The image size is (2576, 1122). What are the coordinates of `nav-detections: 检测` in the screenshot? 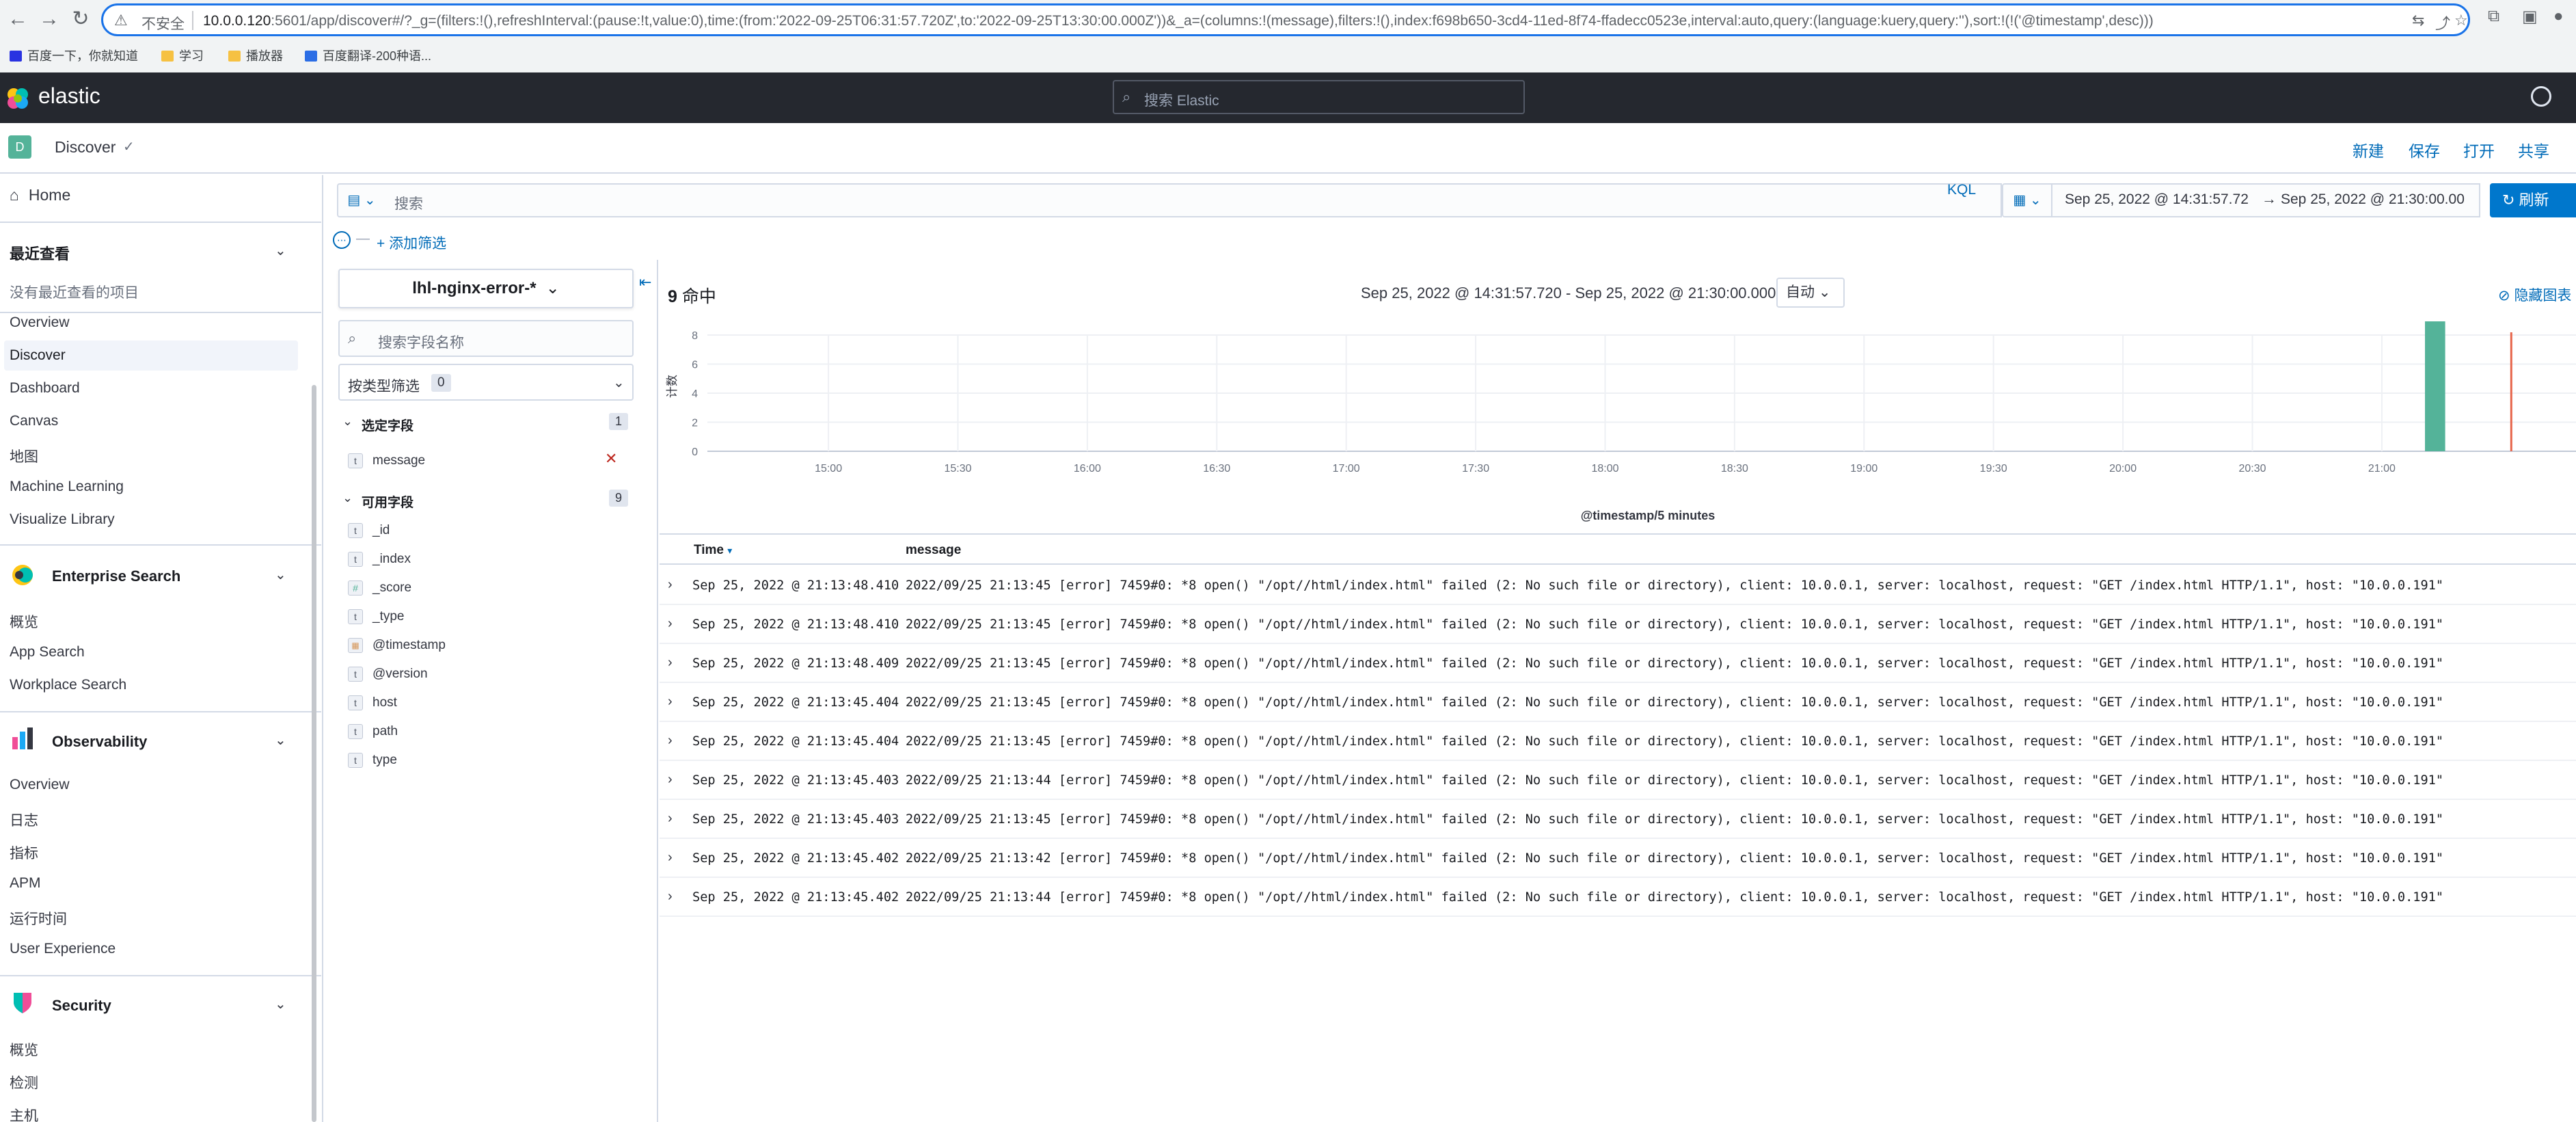 It's located at (24, 1082).